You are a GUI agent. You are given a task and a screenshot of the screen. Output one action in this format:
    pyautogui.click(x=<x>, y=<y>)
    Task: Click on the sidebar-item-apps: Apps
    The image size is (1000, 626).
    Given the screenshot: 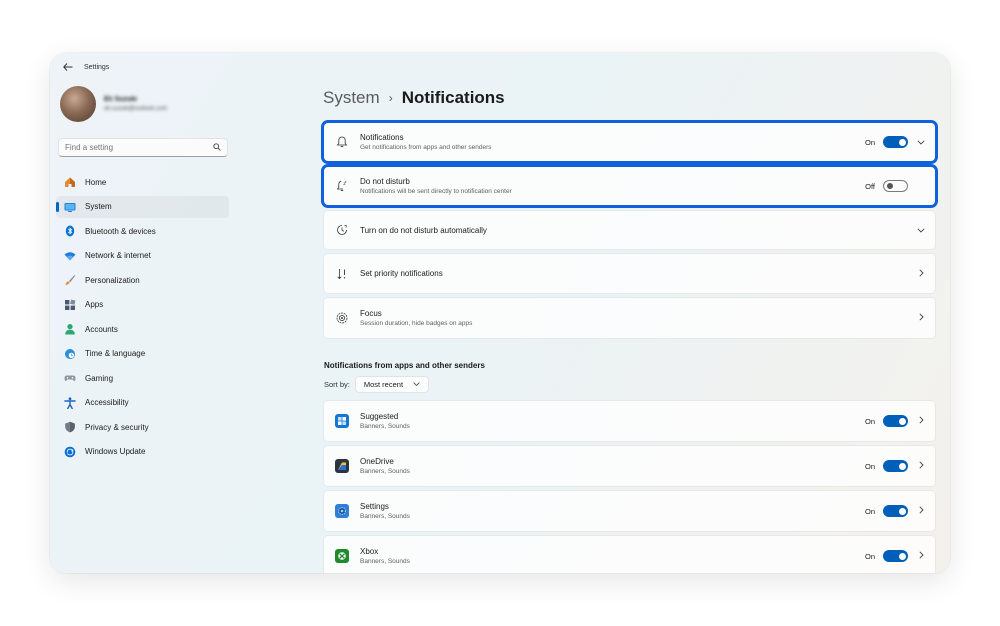 What is the action you would take?
    pyautogui.click(x=142, y=305)
    